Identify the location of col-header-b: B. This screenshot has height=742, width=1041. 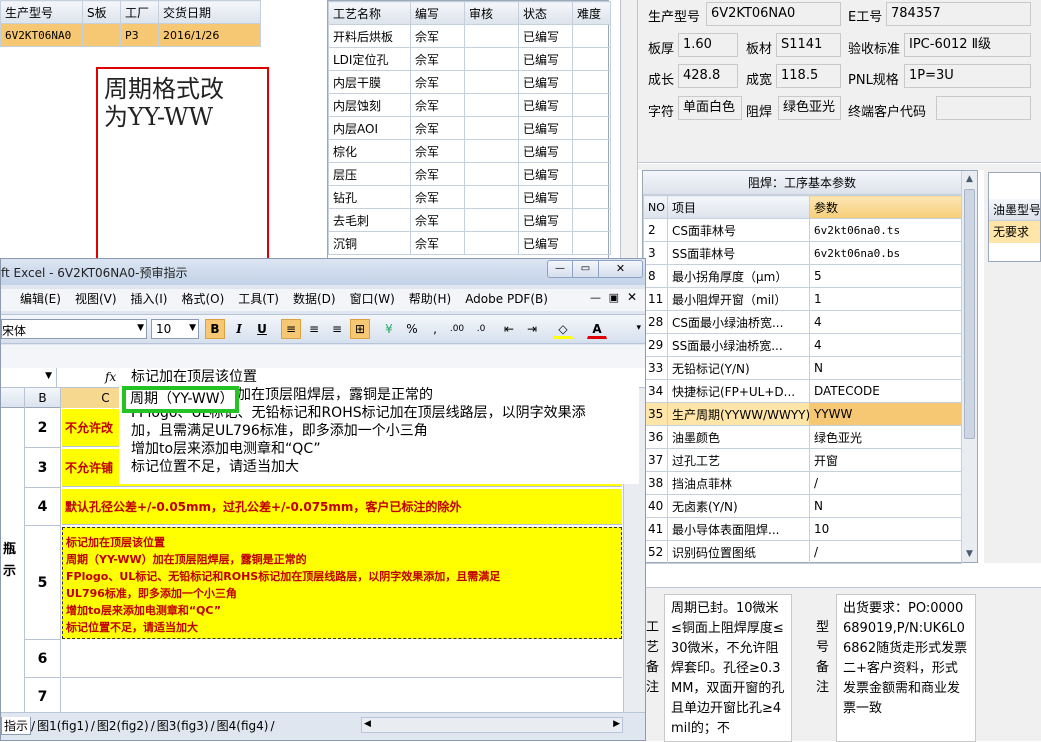
(43, 398).